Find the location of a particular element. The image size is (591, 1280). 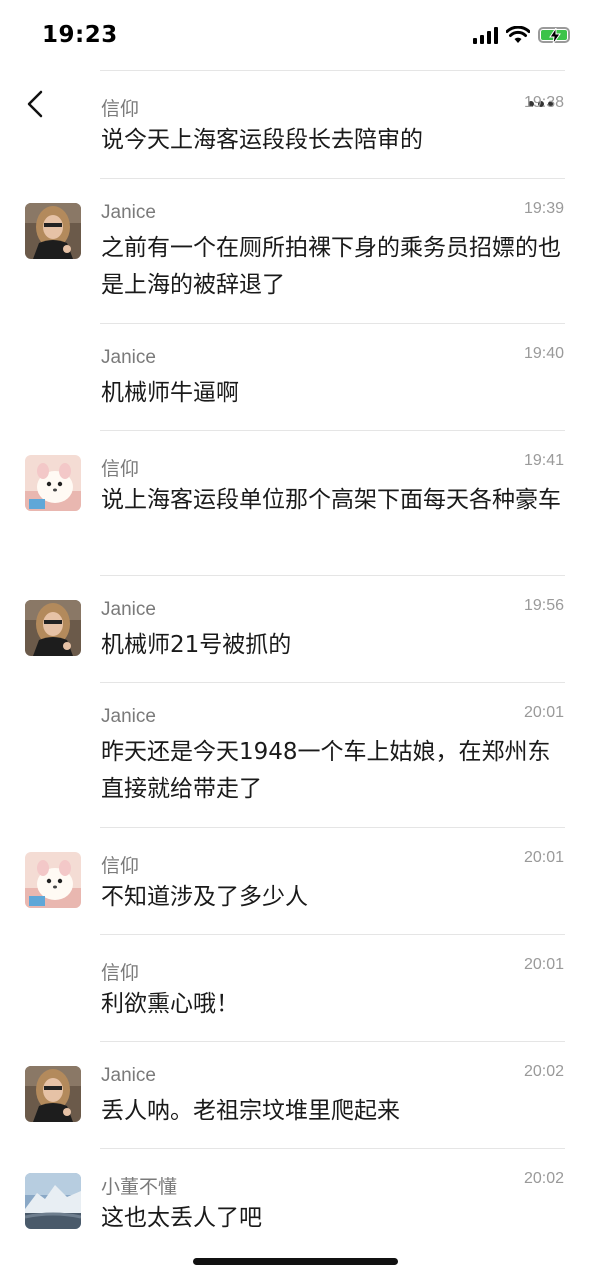

message-text: 机械师21号被抓的 is located at coordinates (196, 645).